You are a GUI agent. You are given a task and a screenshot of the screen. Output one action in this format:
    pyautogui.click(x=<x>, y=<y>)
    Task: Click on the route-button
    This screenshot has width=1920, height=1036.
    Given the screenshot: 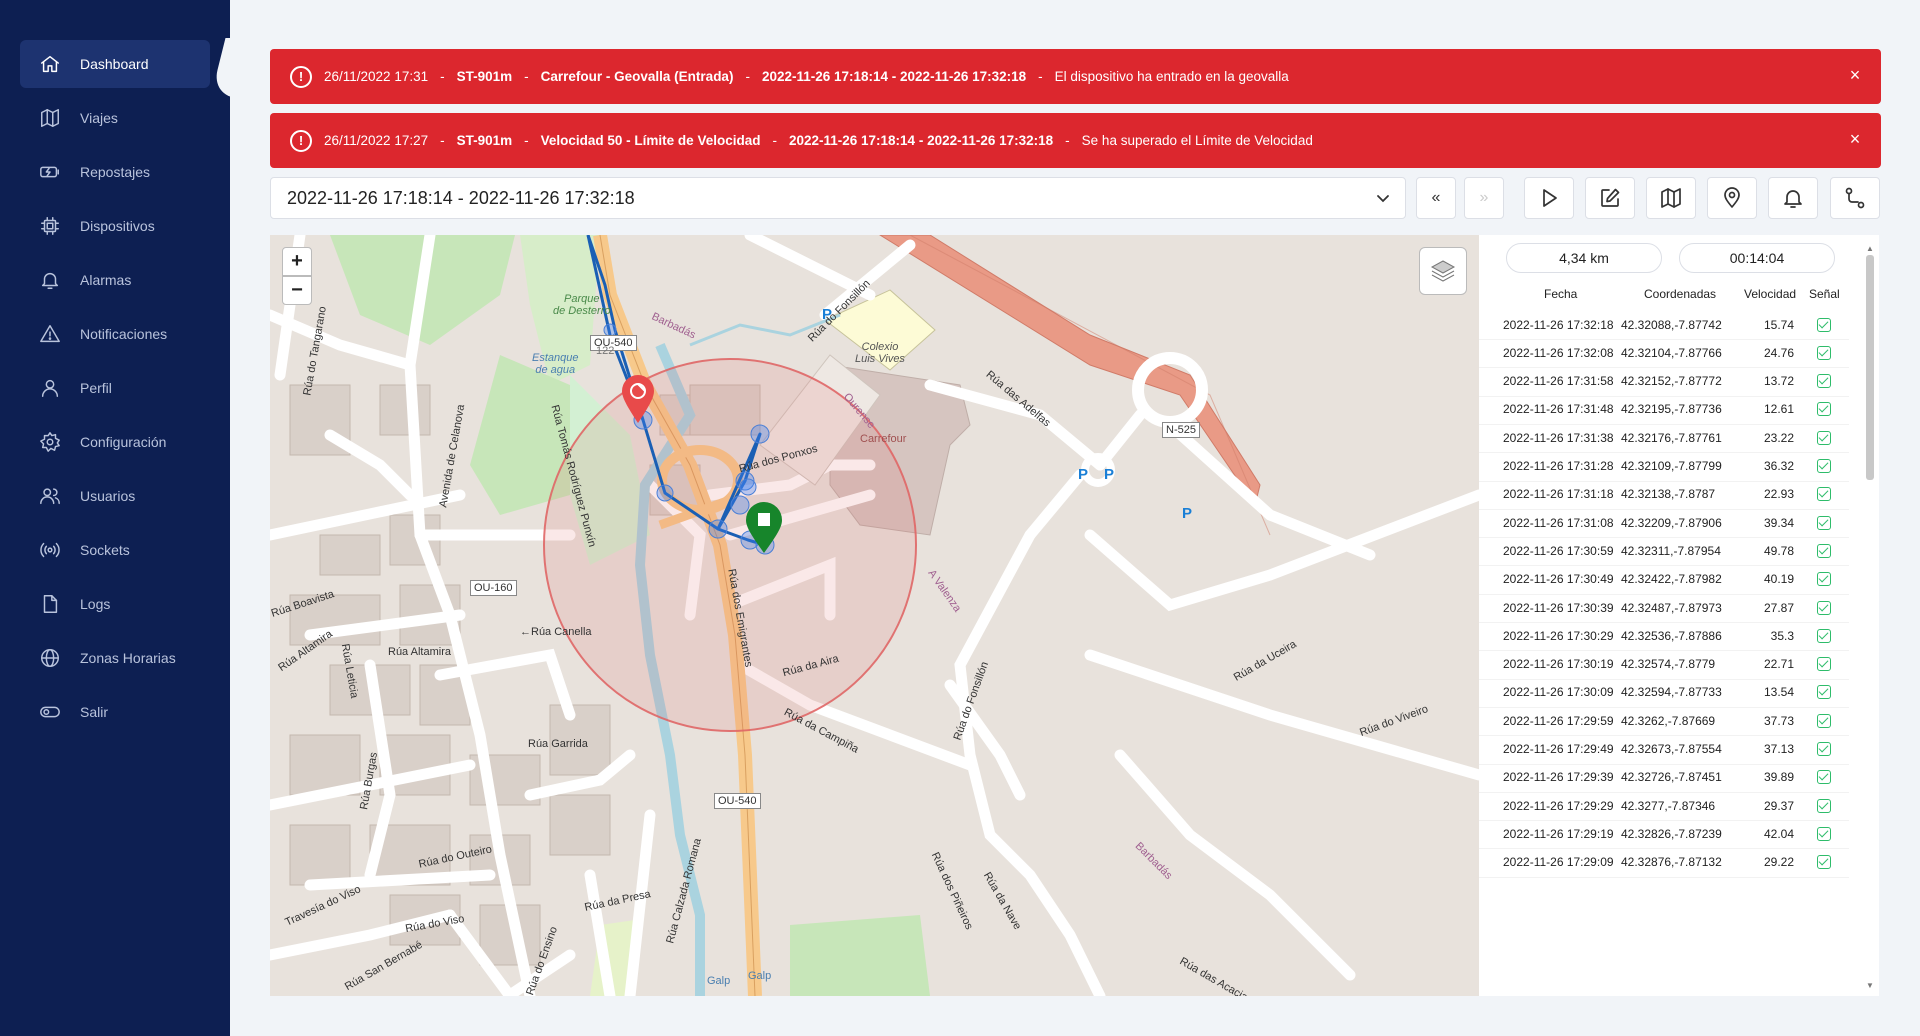 What is the action you would take?
    pyautogui.click(x=1855, y=198)
    